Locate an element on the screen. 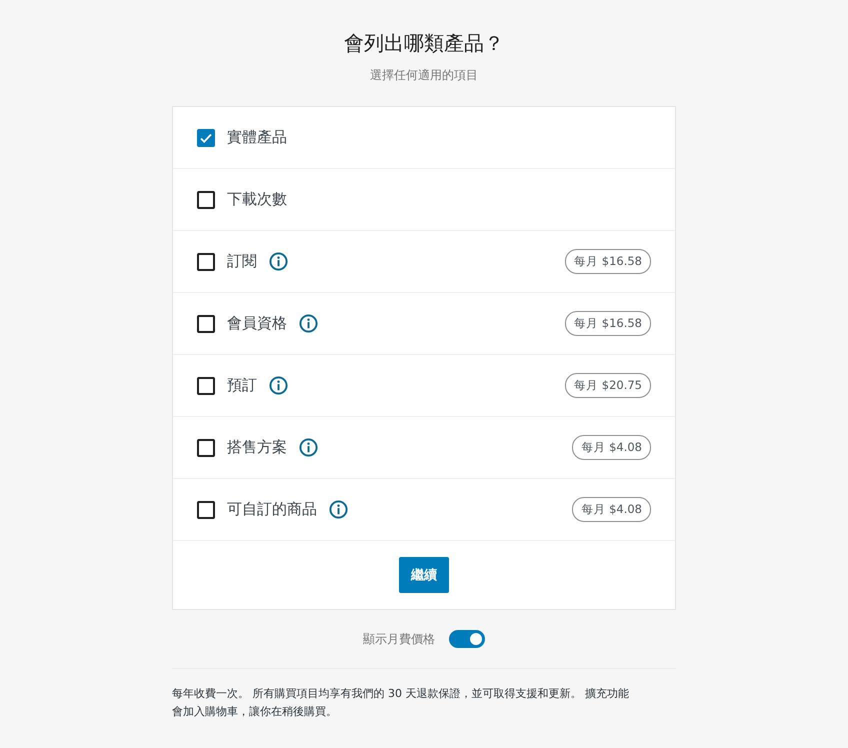 This screenshot has width=848, height=748. price-tag: 每月 $20.75 is located at coordinates (608, 385).